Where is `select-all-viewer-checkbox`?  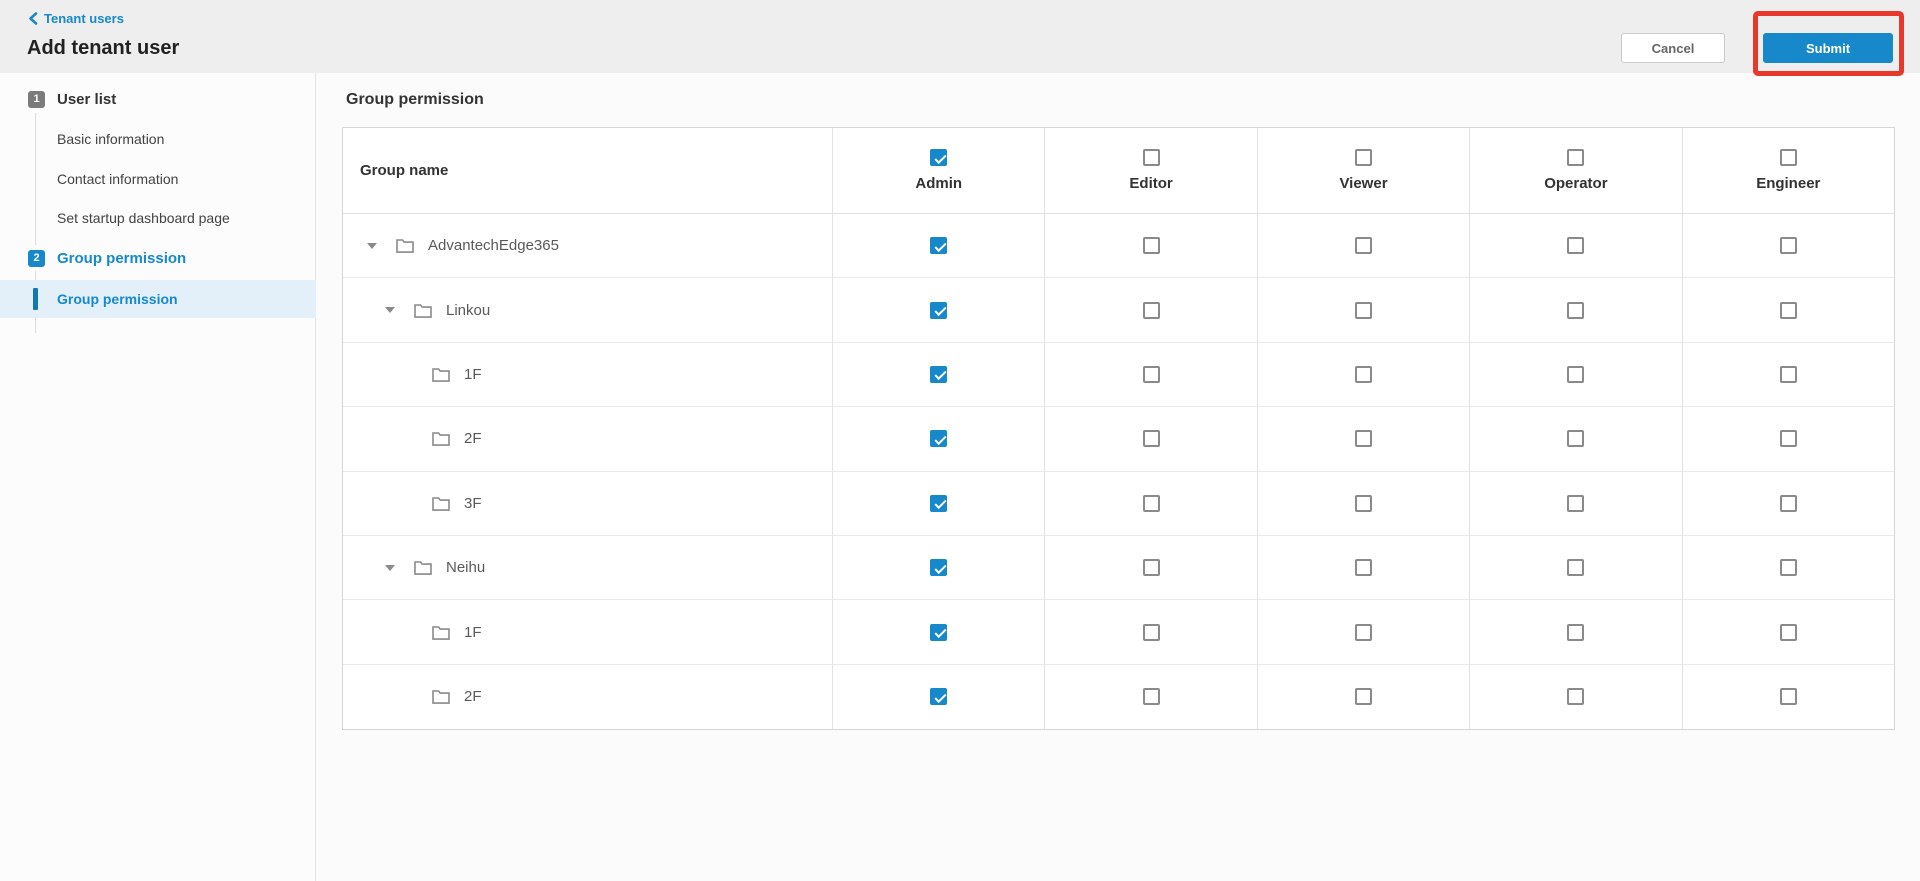
select-all-viewer-checkbox is located at coordinates (1363, 157).